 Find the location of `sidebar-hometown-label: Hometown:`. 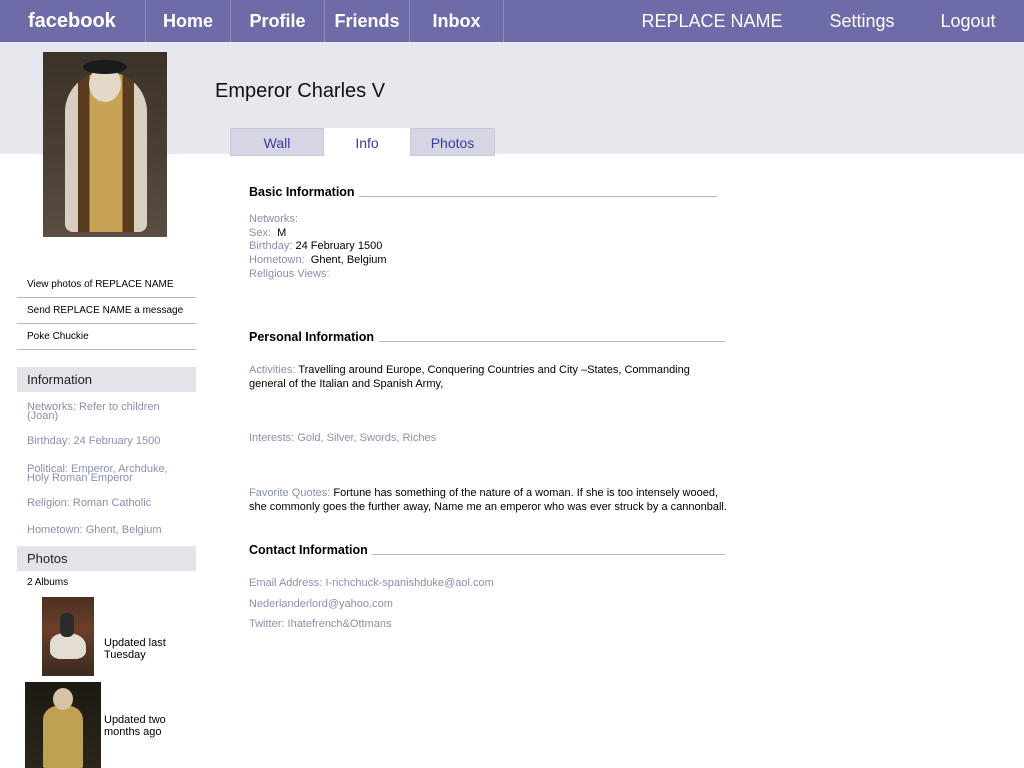

sidebar-hometown-label: Hometown: is located at coordinates (55, 530).